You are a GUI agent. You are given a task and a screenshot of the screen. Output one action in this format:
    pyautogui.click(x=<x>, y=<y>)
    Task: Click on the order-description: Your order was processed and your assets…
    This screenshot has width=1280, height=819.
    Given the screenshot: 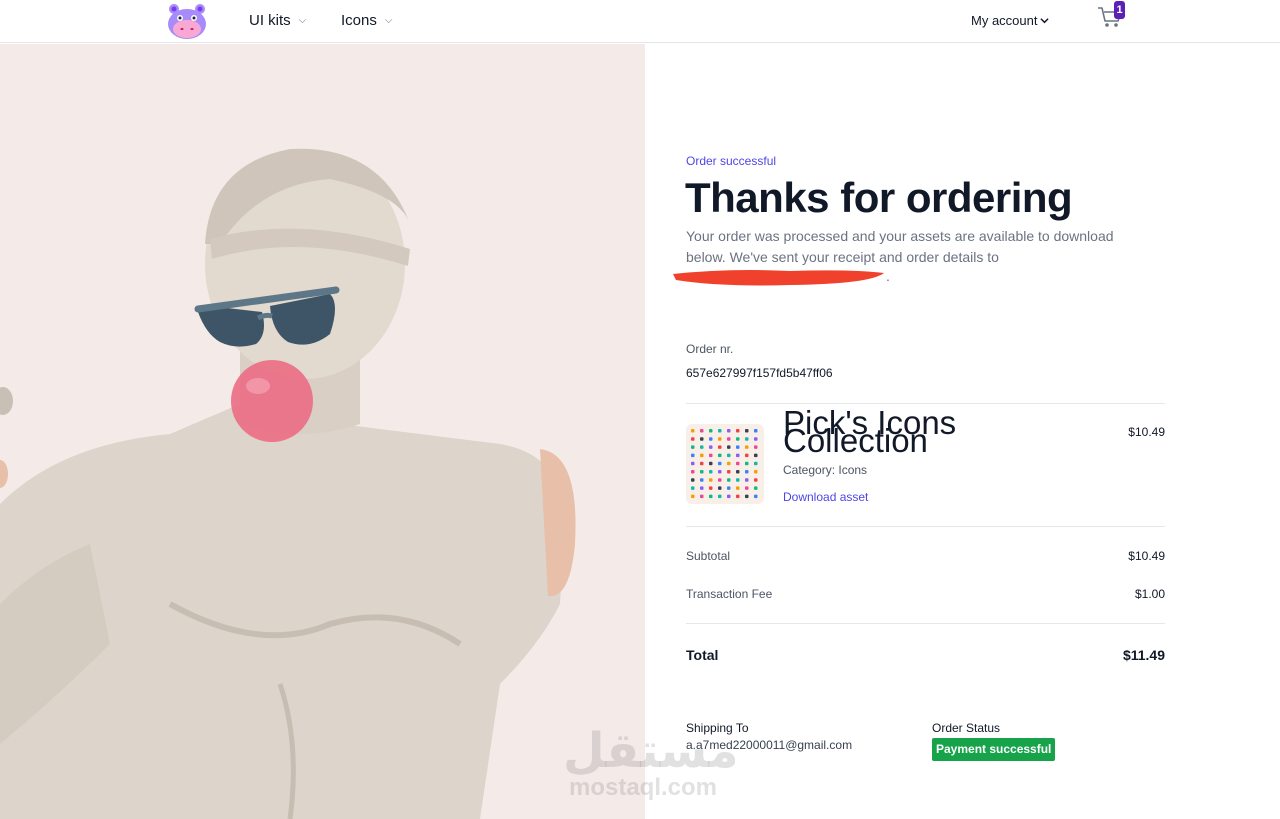 What is the action you would take?
    pyautogui.click(x=900, y=246)
    